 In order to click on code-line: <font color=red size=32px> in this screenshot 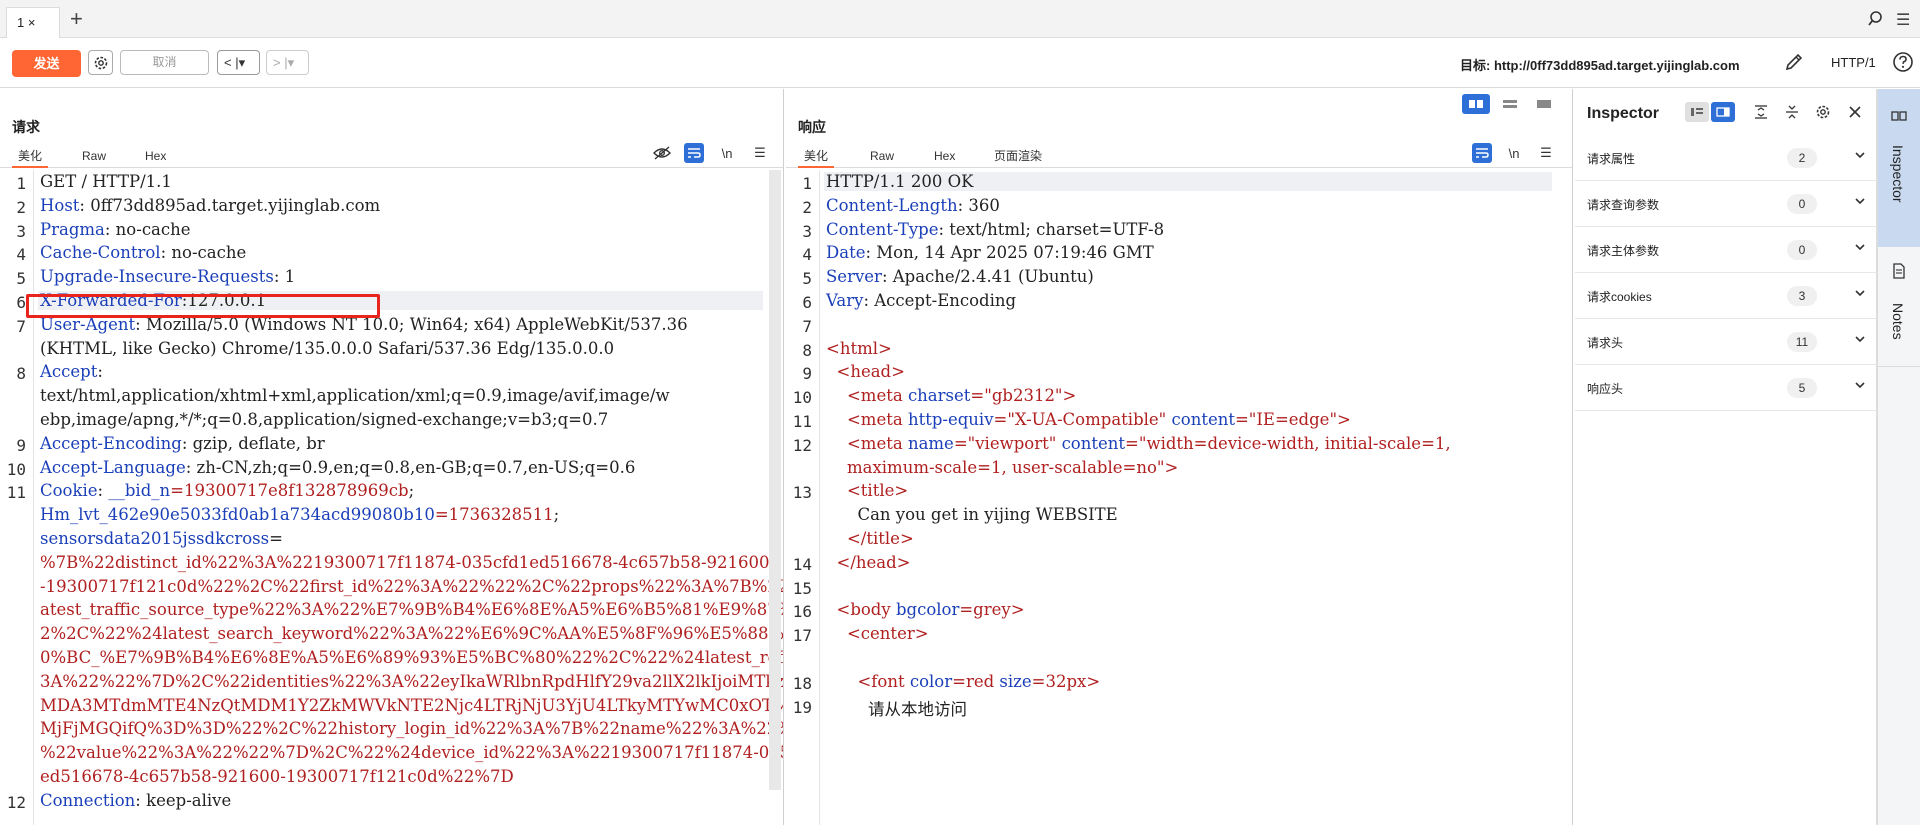, I will do `click(963, 681)`.